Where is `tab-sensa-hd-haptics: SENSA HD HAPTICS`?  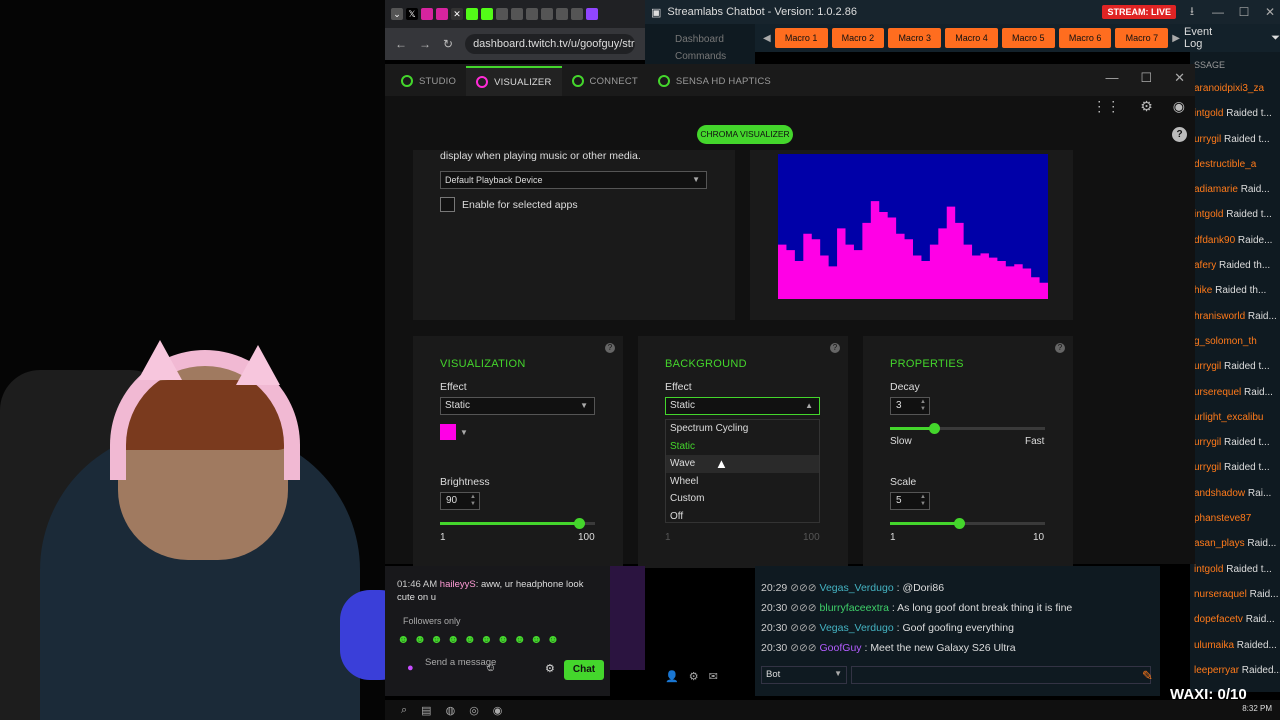
tab-sensa-hd-haptics: SENSA HD HAPTICS is located at coordinates (714, 81).